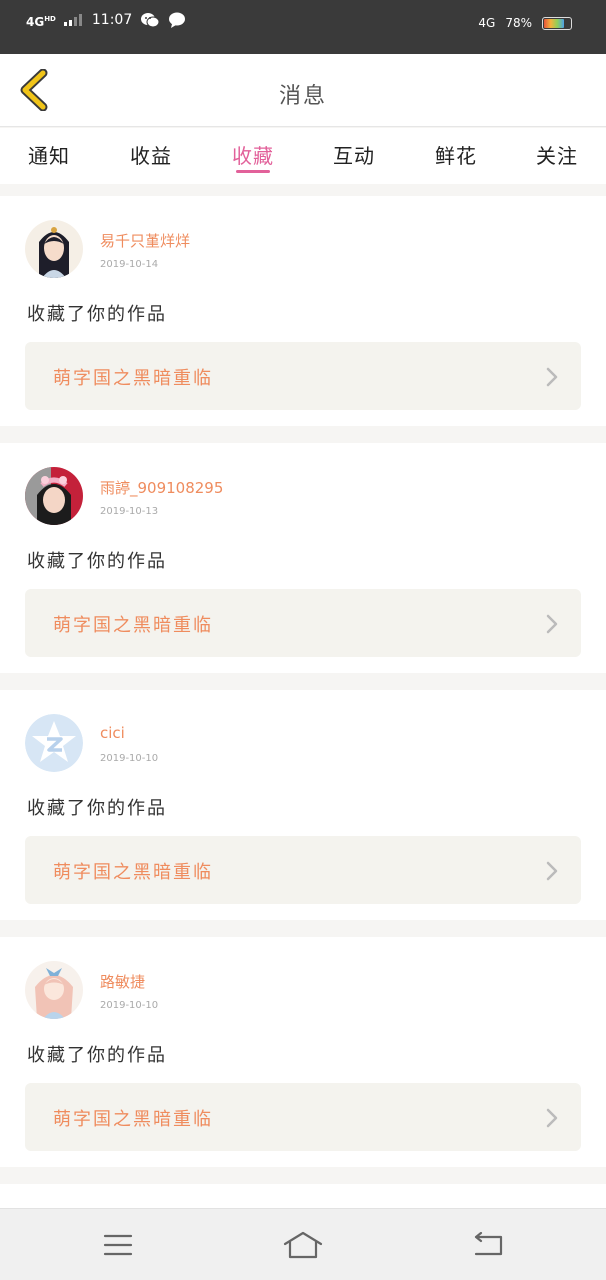 This screenshot has width=606, height=1280. Describe the element at coordinates (129, 511) in the screenshot. I see `timestamp: 2019-10-13` at that location.